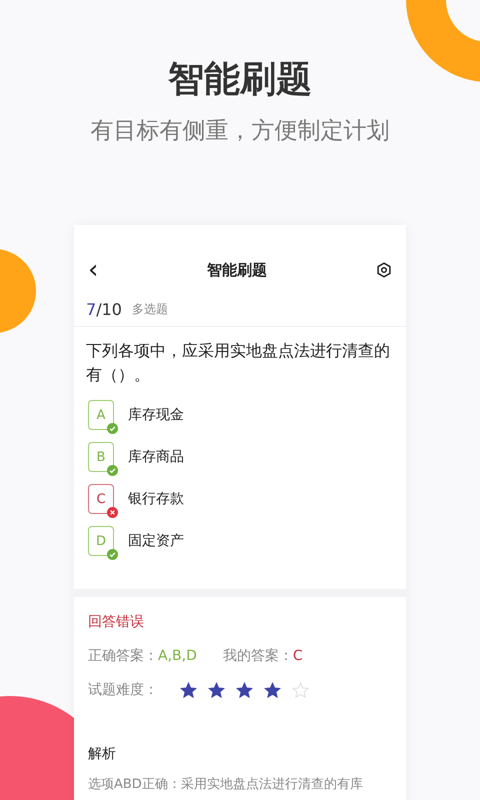 This screenshot has width=480, height=800. Describe the element at coordinates (123, 656) in the screenshot. I see `correct-answer-label: 正确答案：` at that location.